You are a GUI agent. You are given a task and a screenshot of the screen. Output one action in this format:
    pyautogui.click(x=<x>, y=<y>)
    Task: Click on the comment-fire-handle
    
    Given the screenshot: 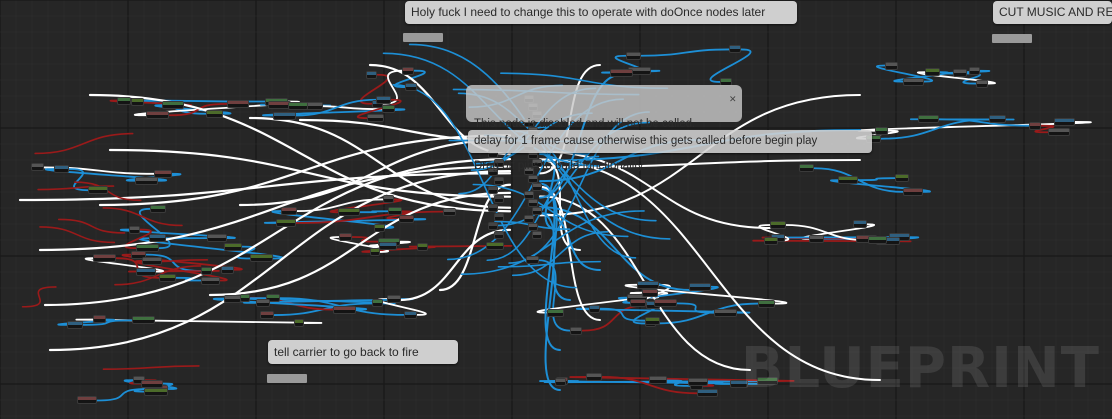 What is the action you would take?
    pyautogui.click(x=287, y=378)
    